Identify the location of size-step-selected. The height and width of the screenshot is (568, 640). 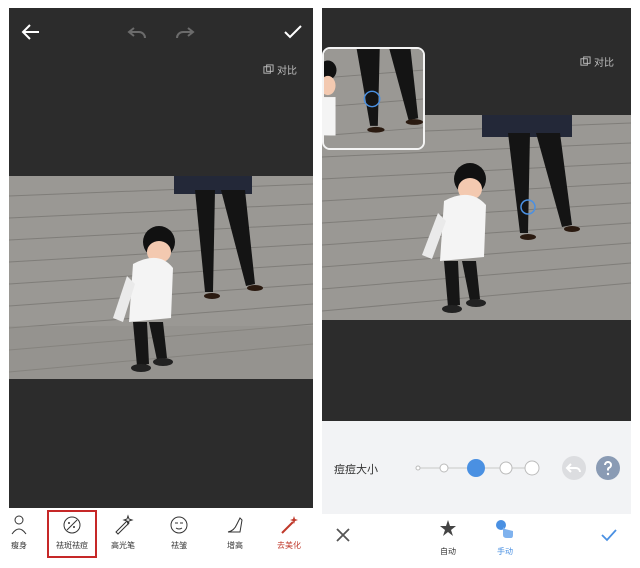
(476, 468).